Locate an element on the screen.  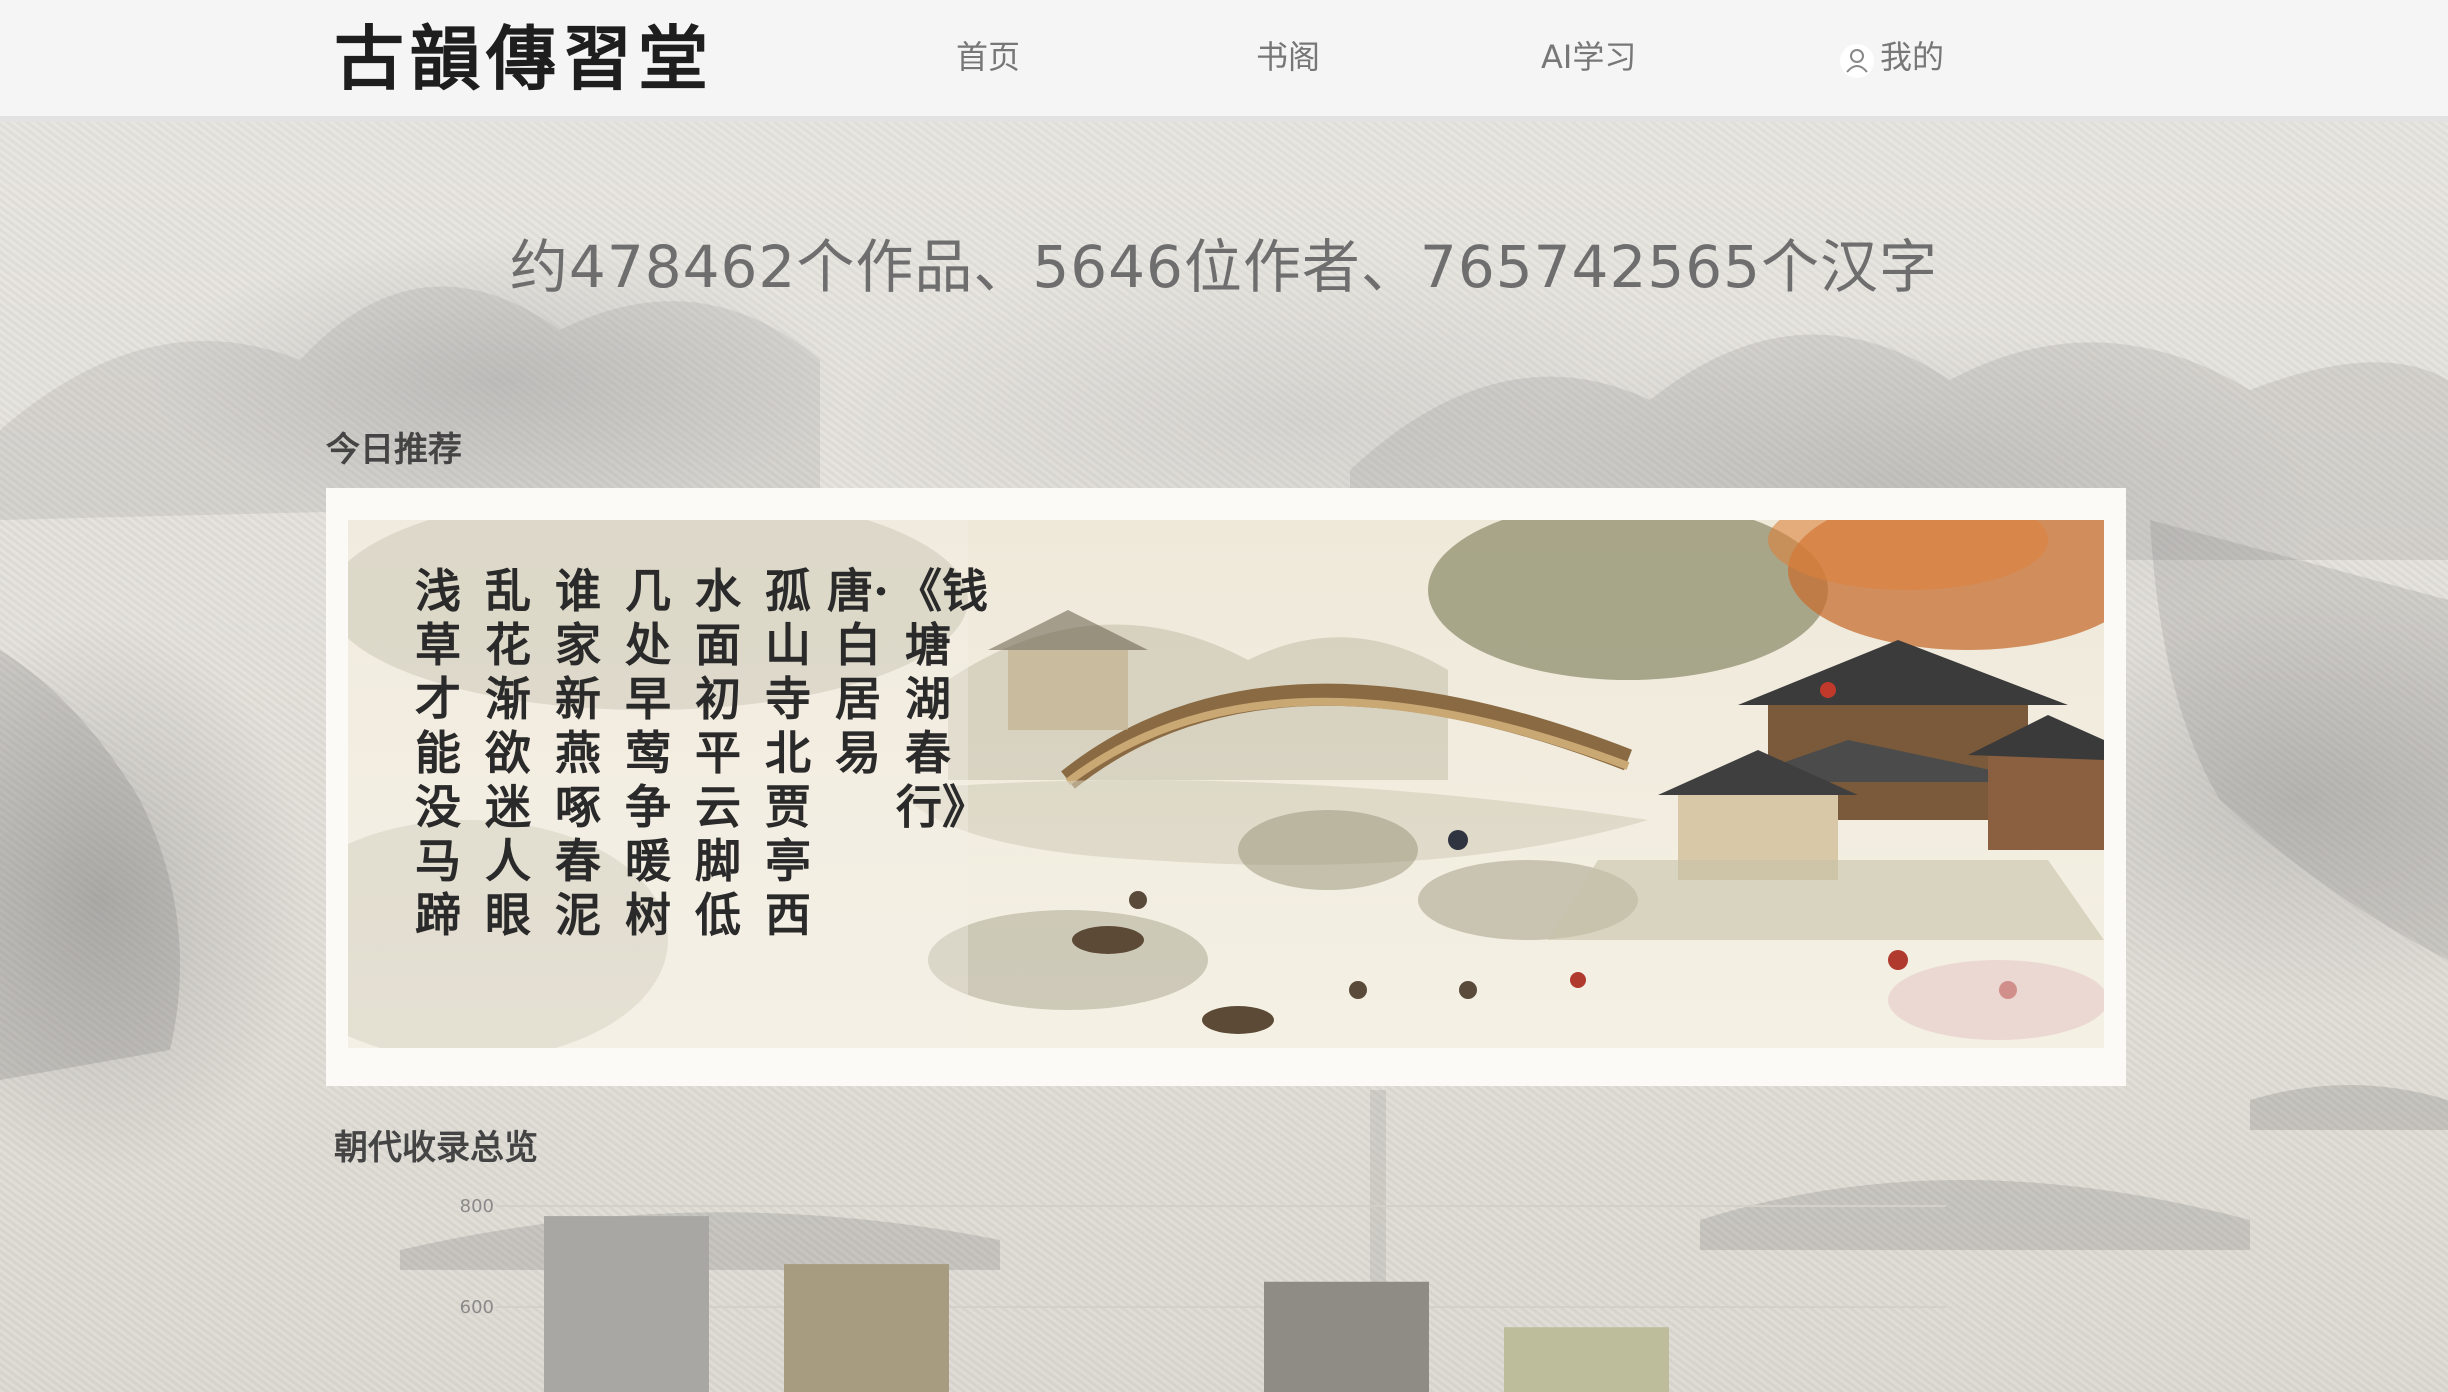
poem-column-line: 乱花渐欲迷人眼 is located at coordinates (508, 753).